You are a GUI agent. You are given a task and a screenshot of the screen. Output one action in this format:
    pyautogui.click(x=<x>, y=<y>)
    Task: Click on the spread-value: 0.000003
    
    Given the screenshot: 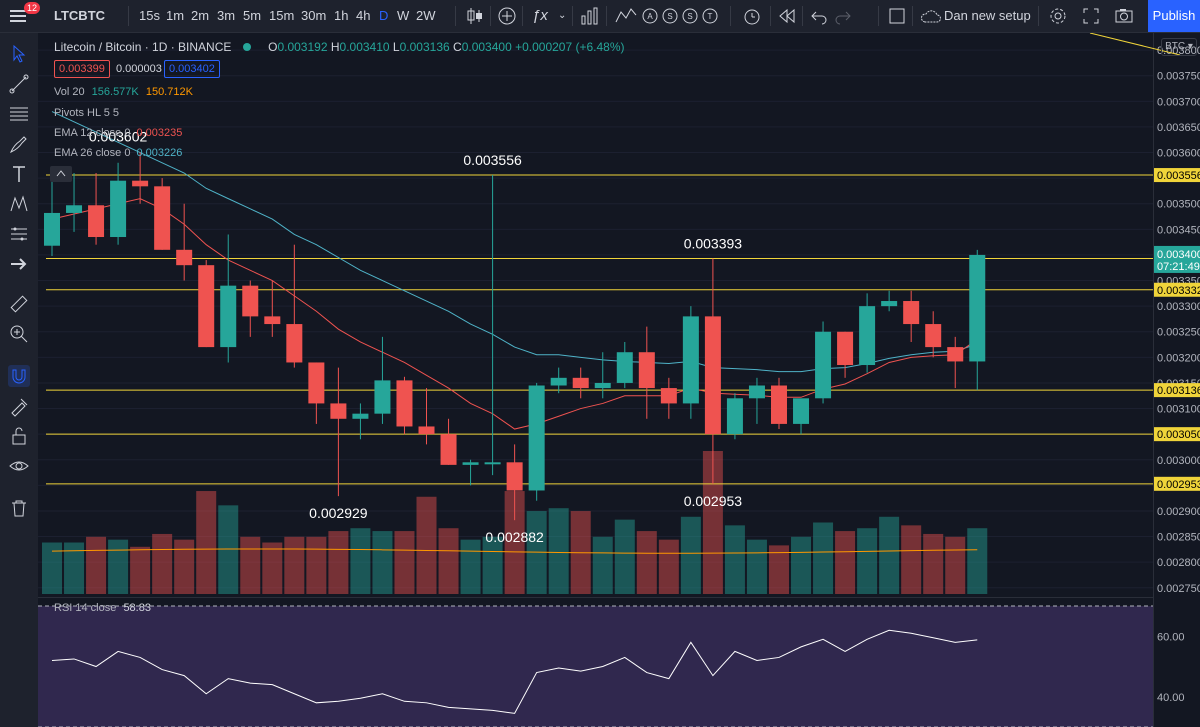 What is the action you would take?
    pyautogui.click(x=139, y=69)
    